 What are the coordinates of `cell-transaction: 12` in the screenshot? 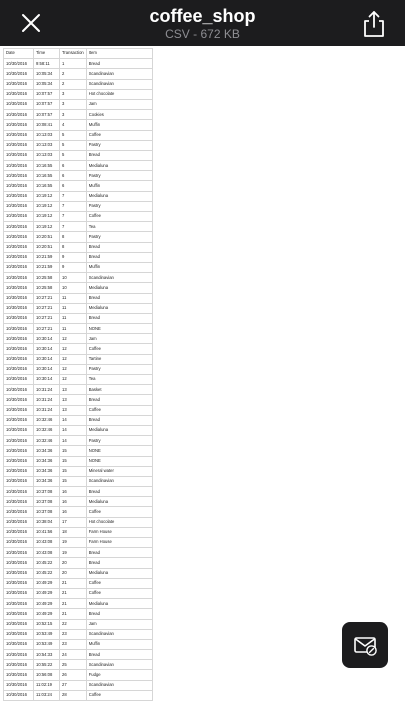 It's located at (73, 379).